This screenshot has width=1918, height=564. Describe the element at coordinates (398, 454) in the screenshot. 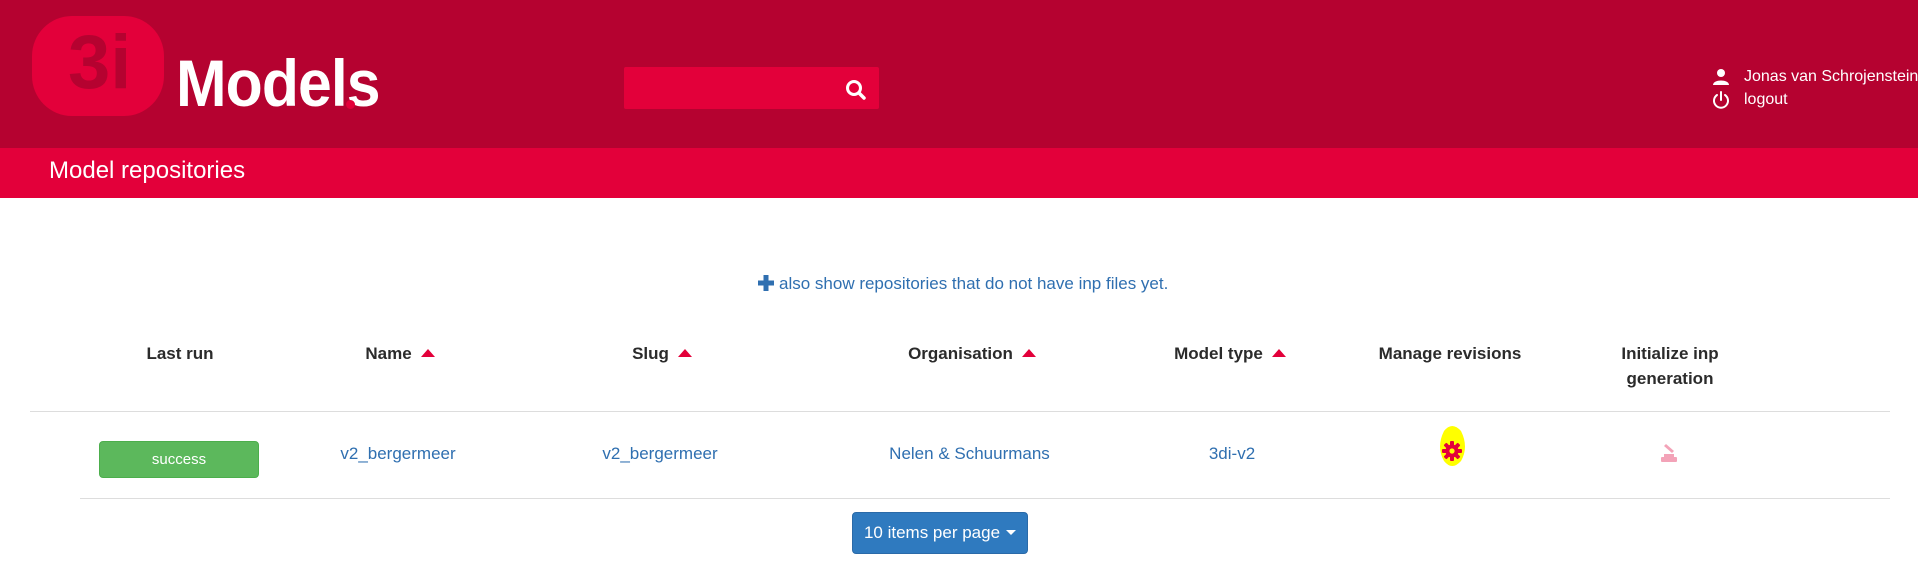

I see `repository-name-link: v2_bergermeer` at that location.